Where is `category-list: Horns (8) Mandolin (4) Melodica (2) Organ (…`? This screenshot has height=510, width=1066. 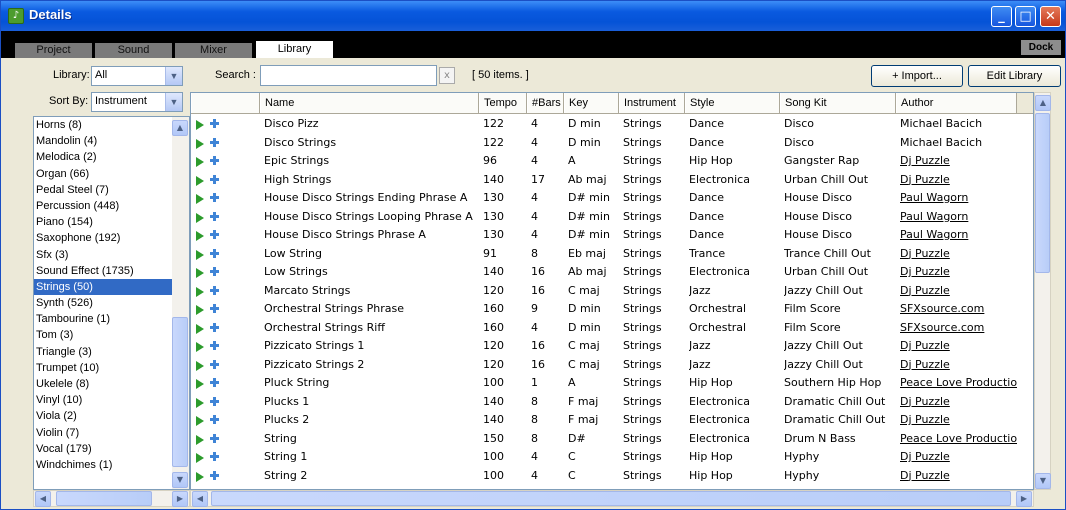 category-list: Horns (8) Mandolin (4) Melodica (2) Organ (… is located at coordinates (111, 303).